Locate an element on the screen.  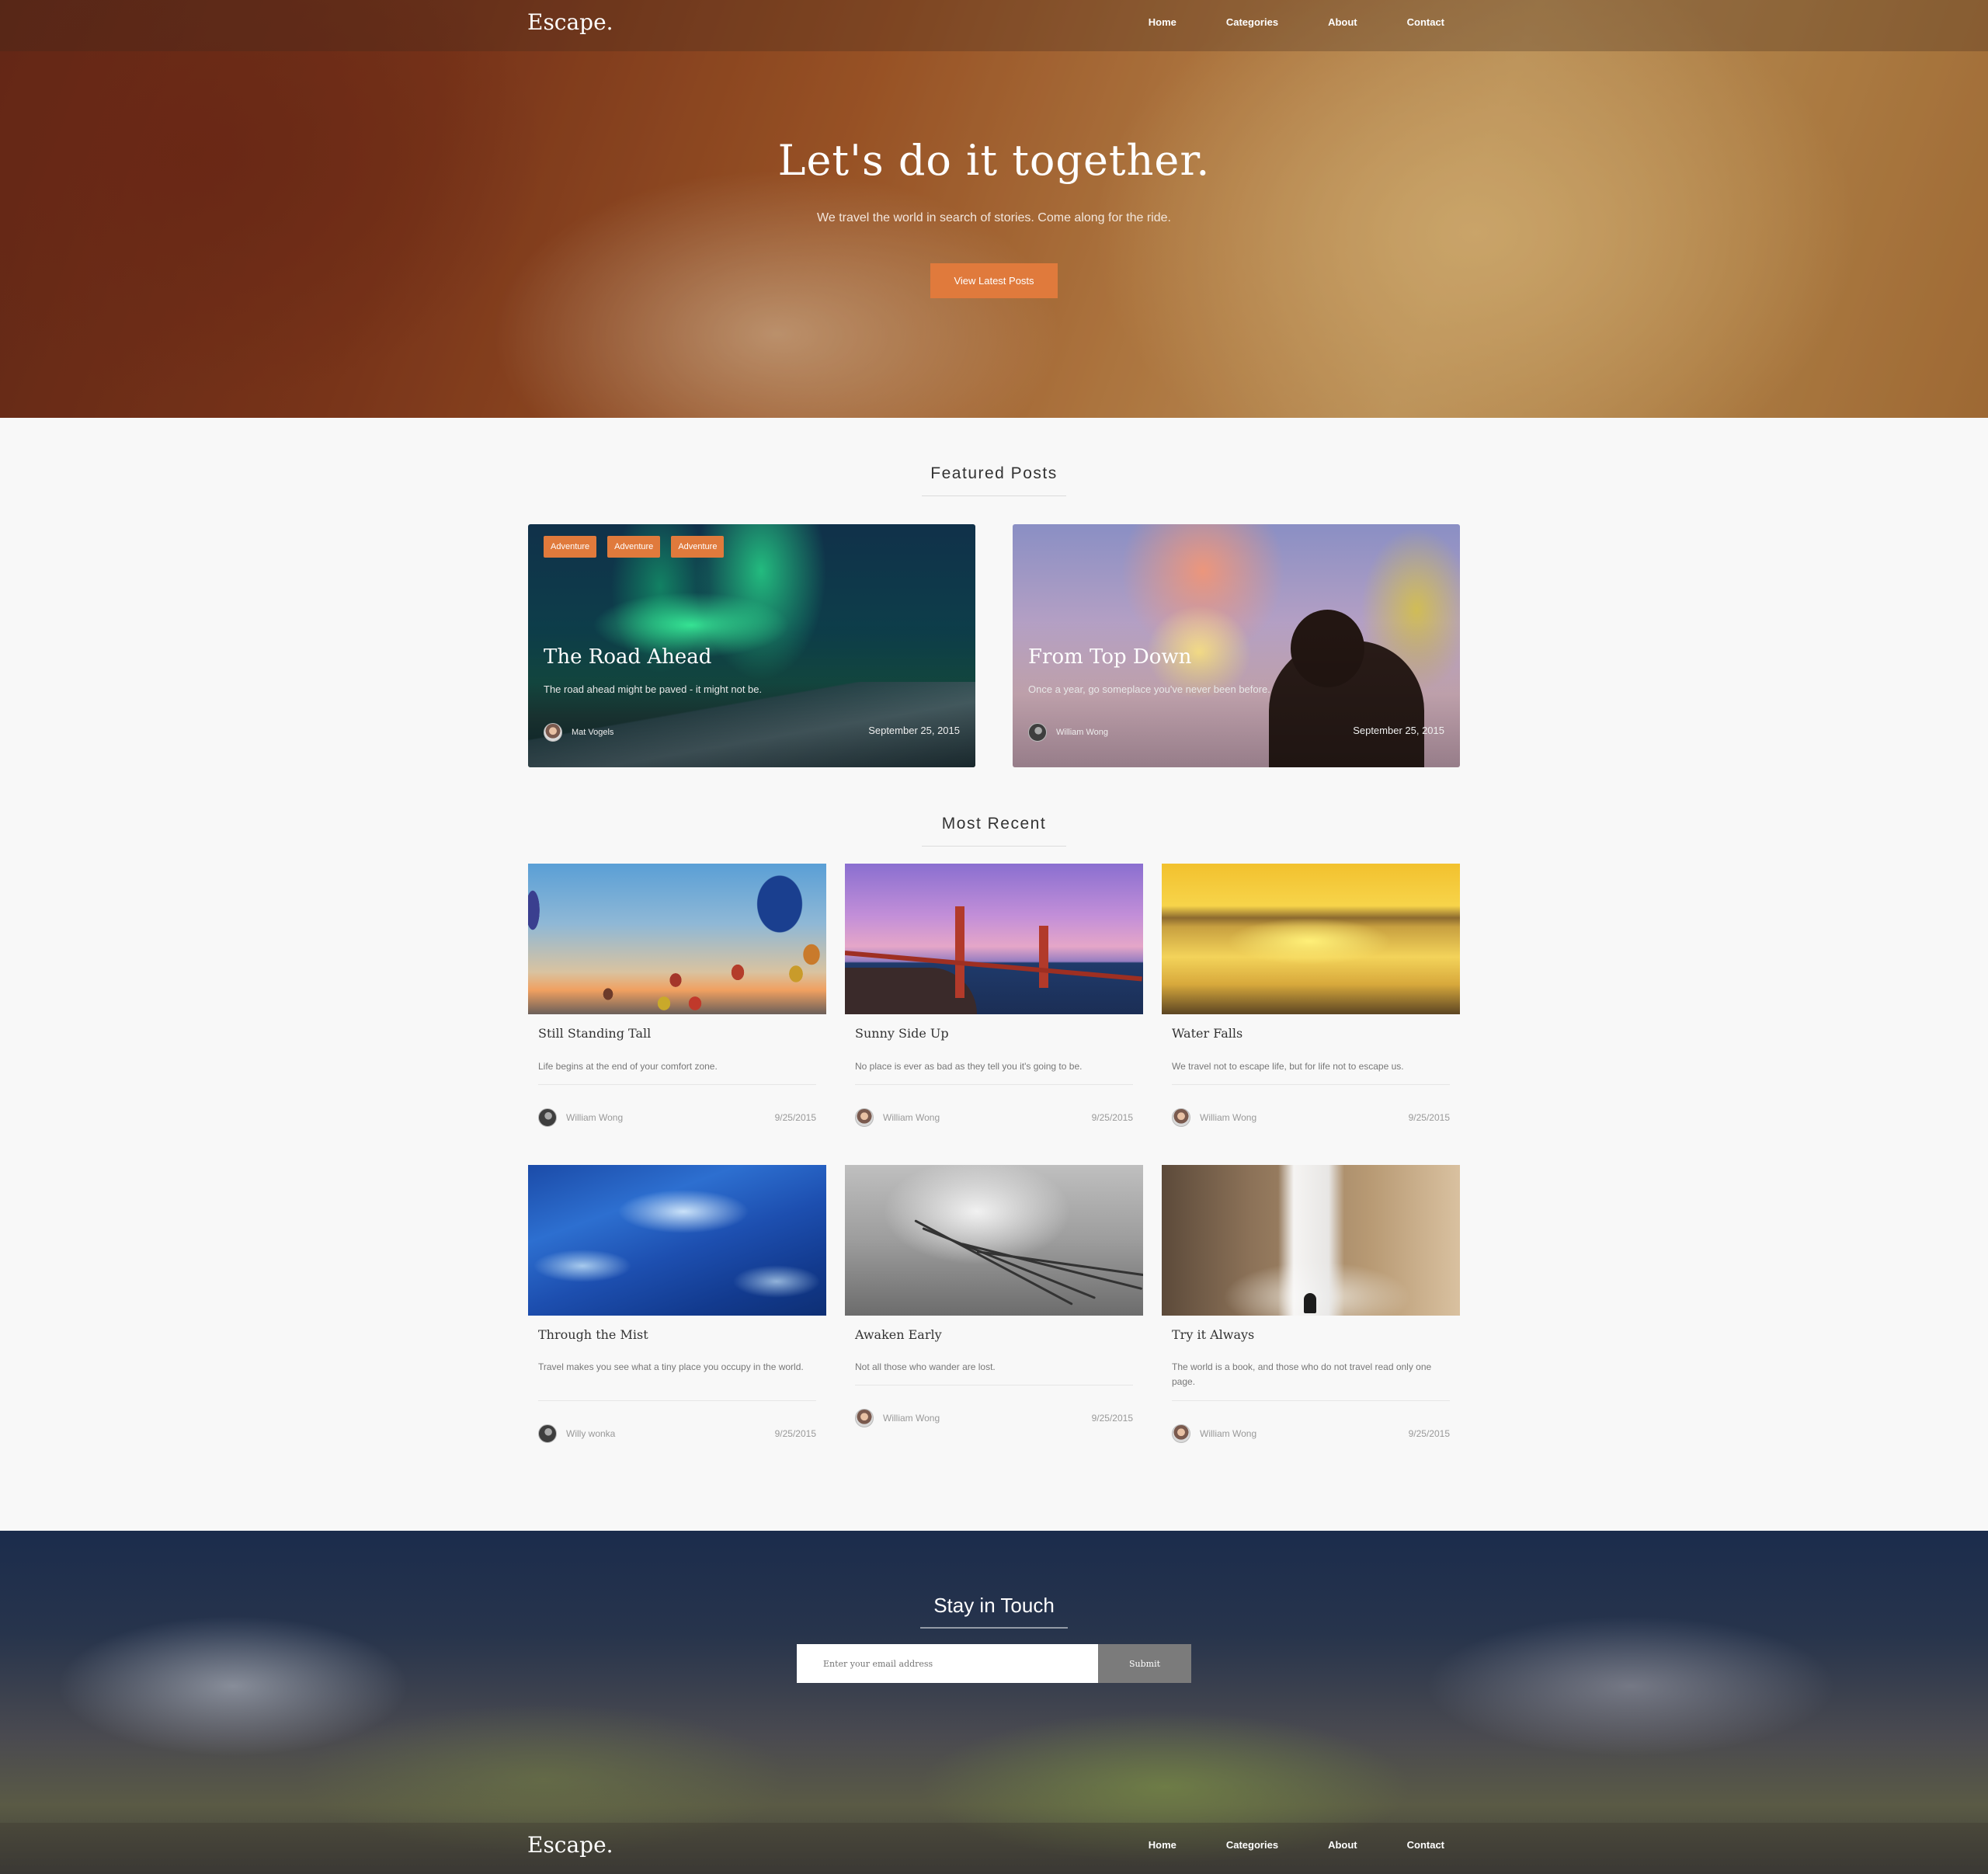
footer-link-categories: Categories is located at coordinates (1252, 1845).